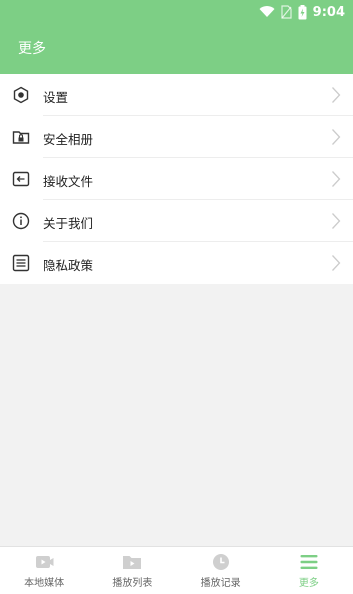  Describe the element at coordinates (176, 263) in the screenshot. I see `menu-item-privacy-policy: 隐私政策` at that location.